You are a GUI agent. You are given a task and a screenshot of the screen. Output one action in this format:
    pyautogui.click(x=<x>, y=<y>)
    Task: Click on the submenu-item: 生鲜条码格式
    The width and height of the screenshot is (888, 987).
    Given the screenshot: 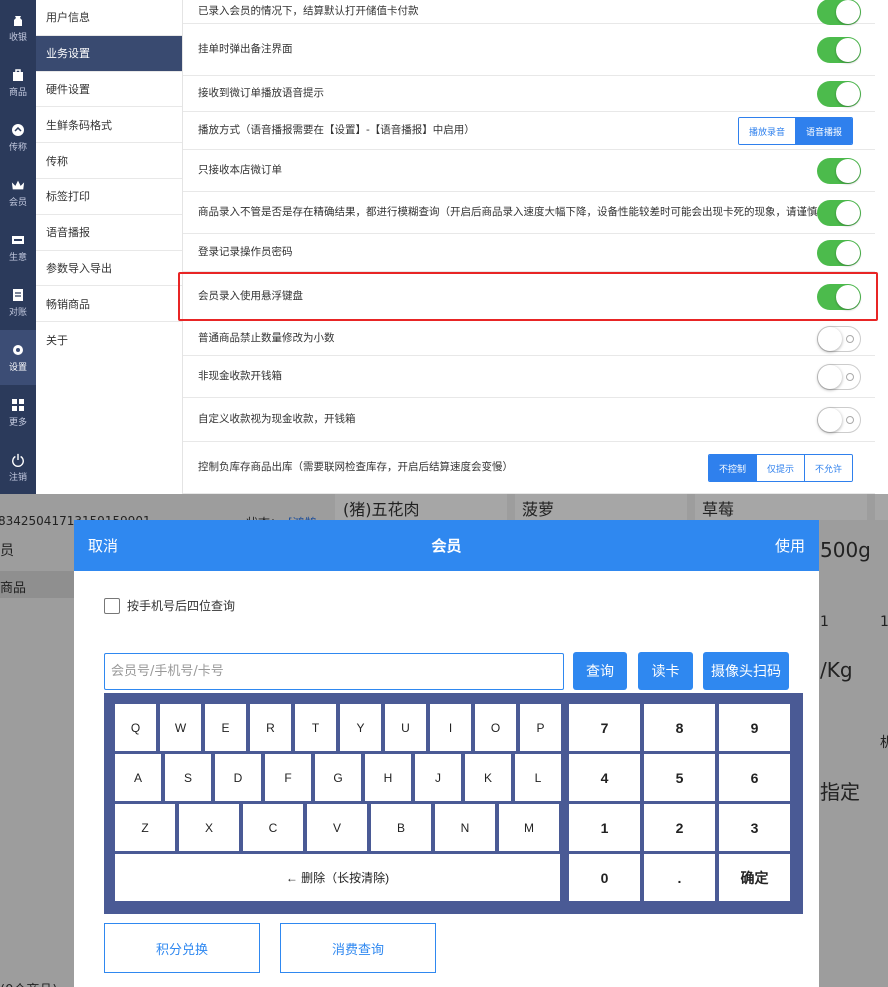 What is the action you would take?
    pyautogui.click(x=109, y=125)
    